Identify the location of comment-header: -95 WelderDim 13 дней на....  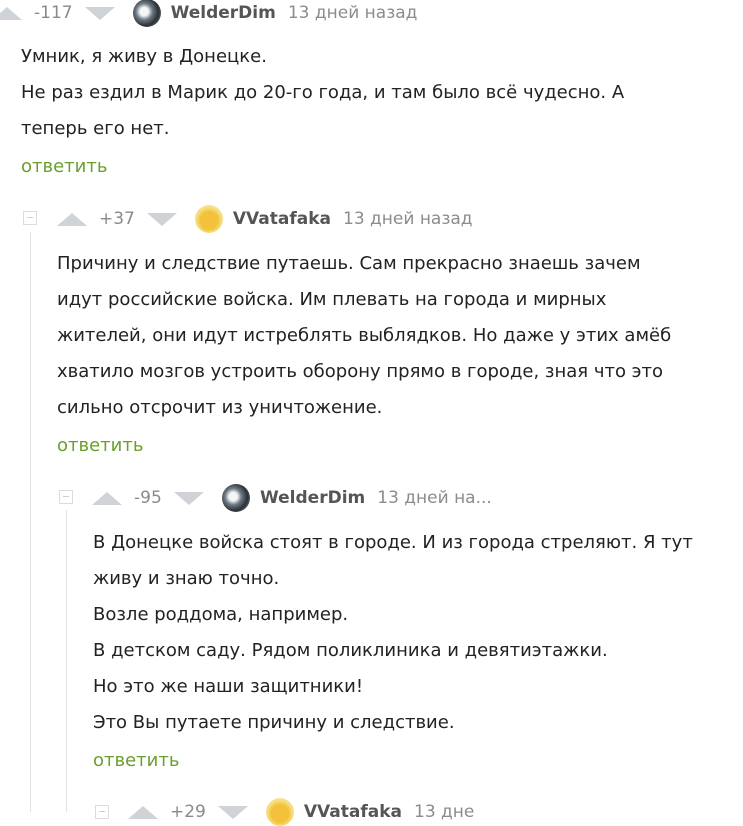
(292, 498).